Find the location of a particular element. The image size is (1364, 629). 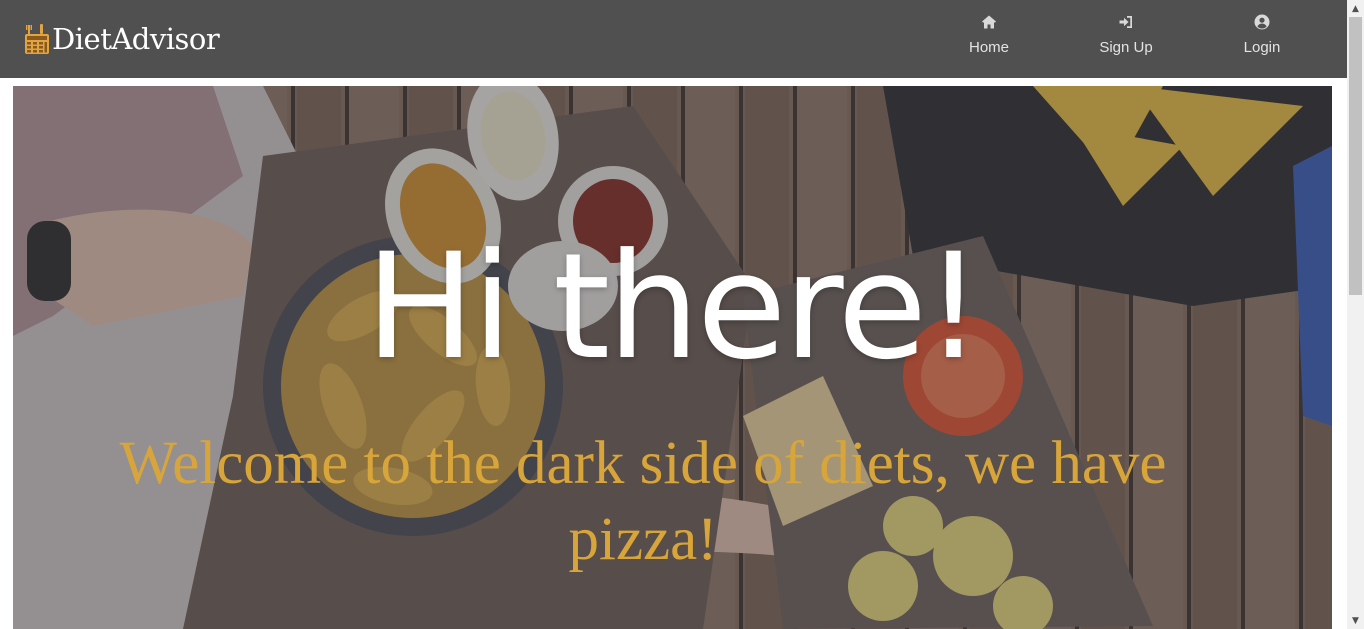

vertical-scrollbar: ▲ ▼ is located at coordinates (1355, 314).